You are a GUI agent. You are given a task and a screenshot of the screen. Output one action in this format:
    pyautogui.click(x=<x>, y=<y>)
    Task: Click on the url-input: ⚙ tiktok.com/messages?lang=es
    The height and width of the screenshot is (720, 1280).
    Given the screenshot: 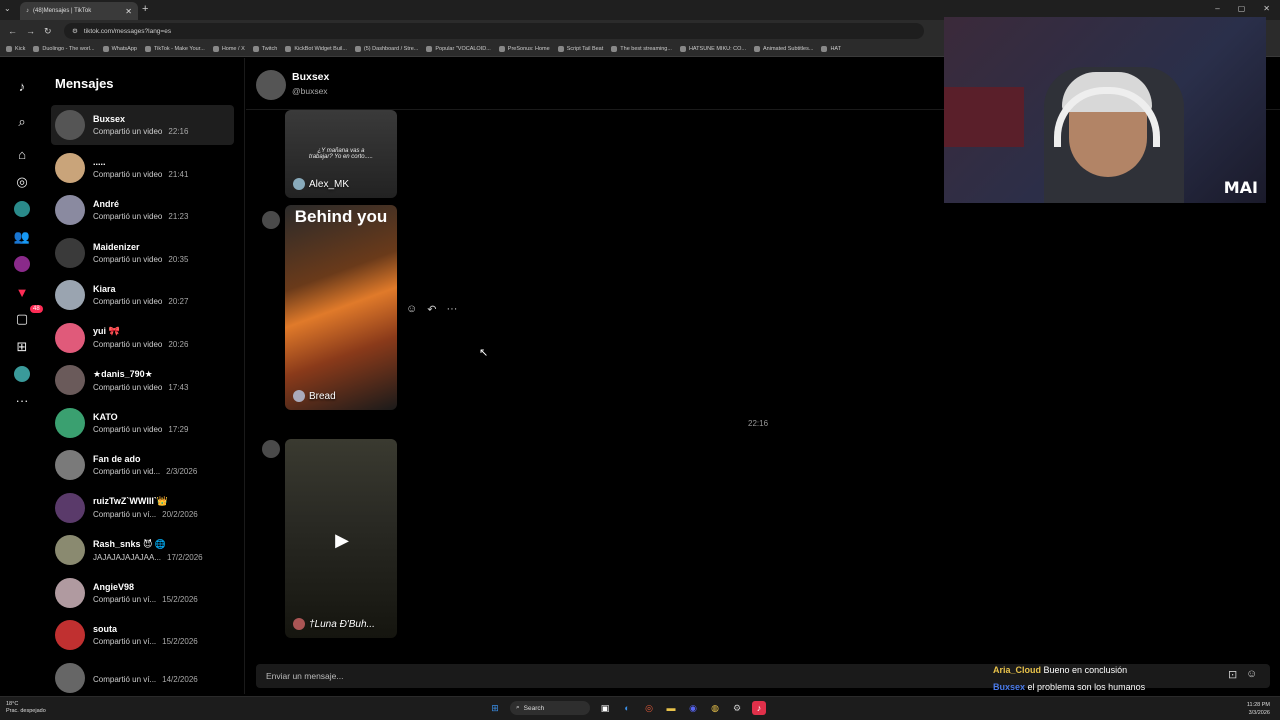 What is the action you would take?
    pyautogui.click(x=494, y=31)
    